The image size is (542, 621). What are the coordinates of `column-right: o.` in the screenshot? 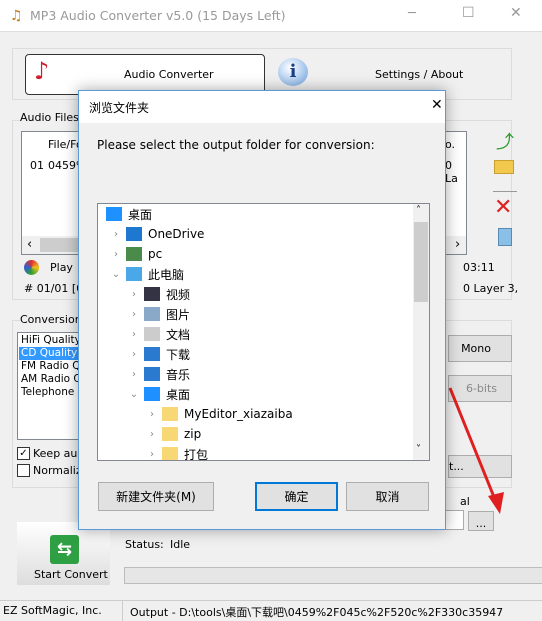 It's located at (450, 144).